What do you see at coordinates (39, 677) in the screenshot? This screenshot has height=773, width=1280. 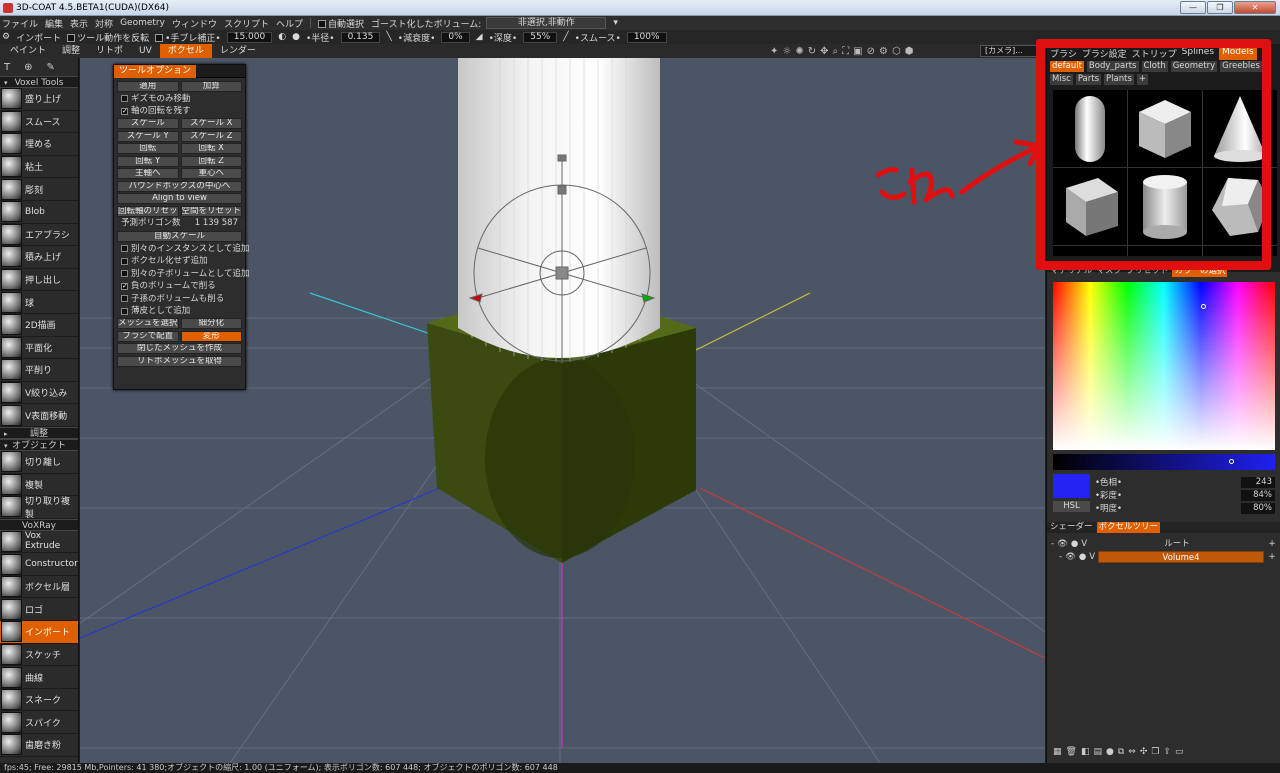 I see `tool-voxray-6: 曲線` at bounding box center [39, 677].